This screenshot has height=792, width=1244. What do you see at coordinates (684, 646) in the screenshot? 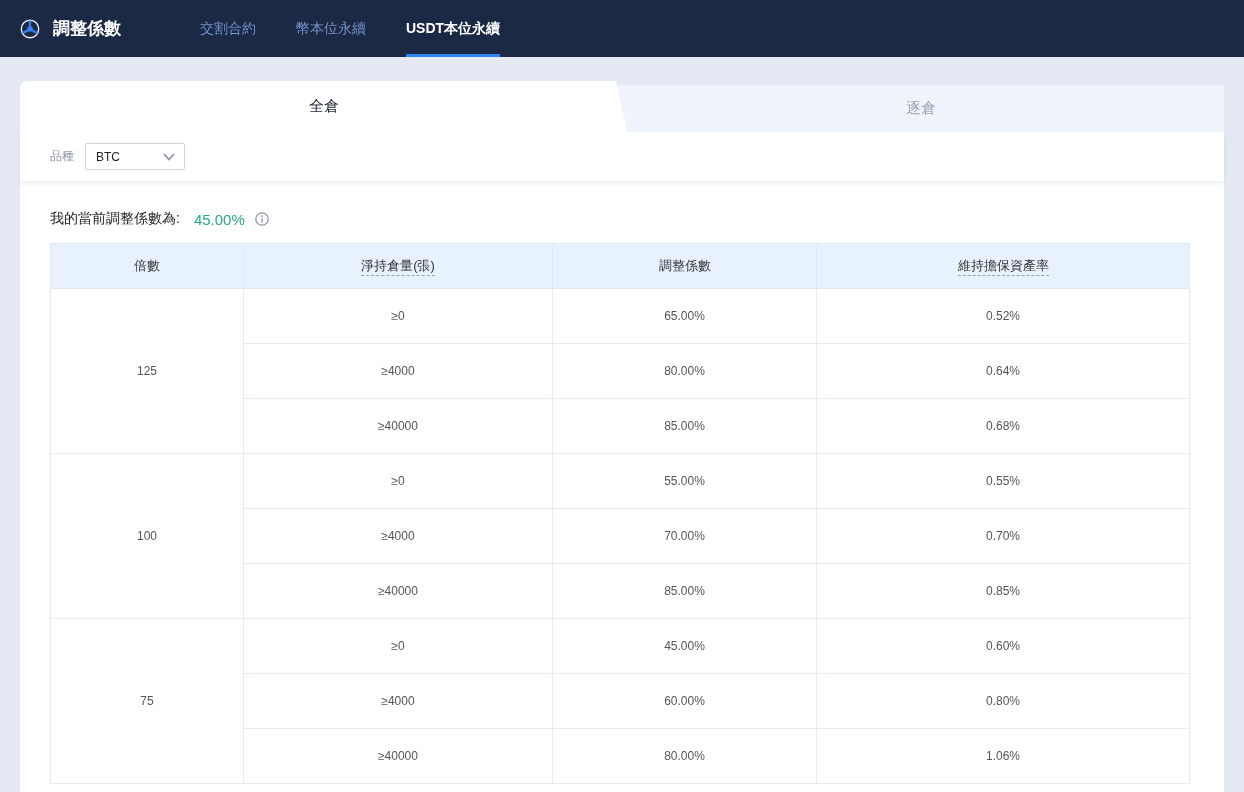
I see `table-cell: 45.00%` at bounding box center [684, 646].